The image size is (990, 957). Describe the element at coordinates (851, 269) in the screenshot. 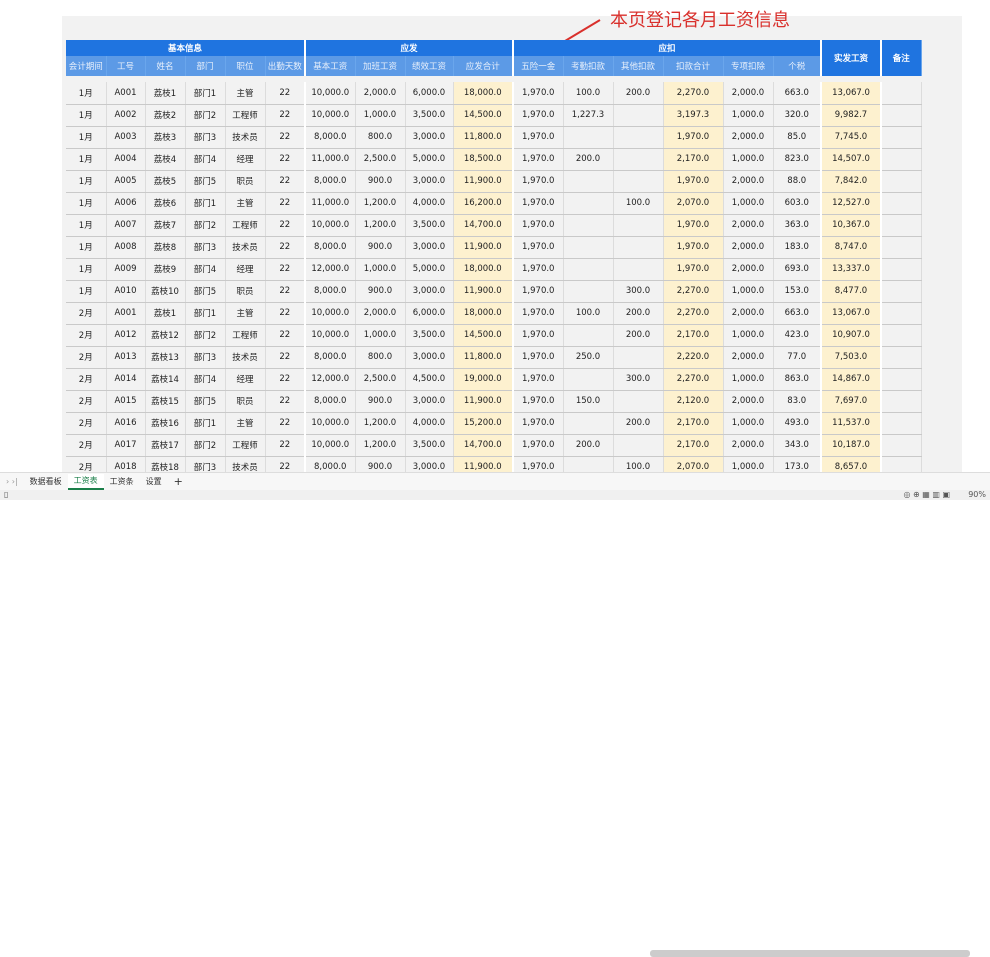

I see `table-cell: 13,337.0` at that location.